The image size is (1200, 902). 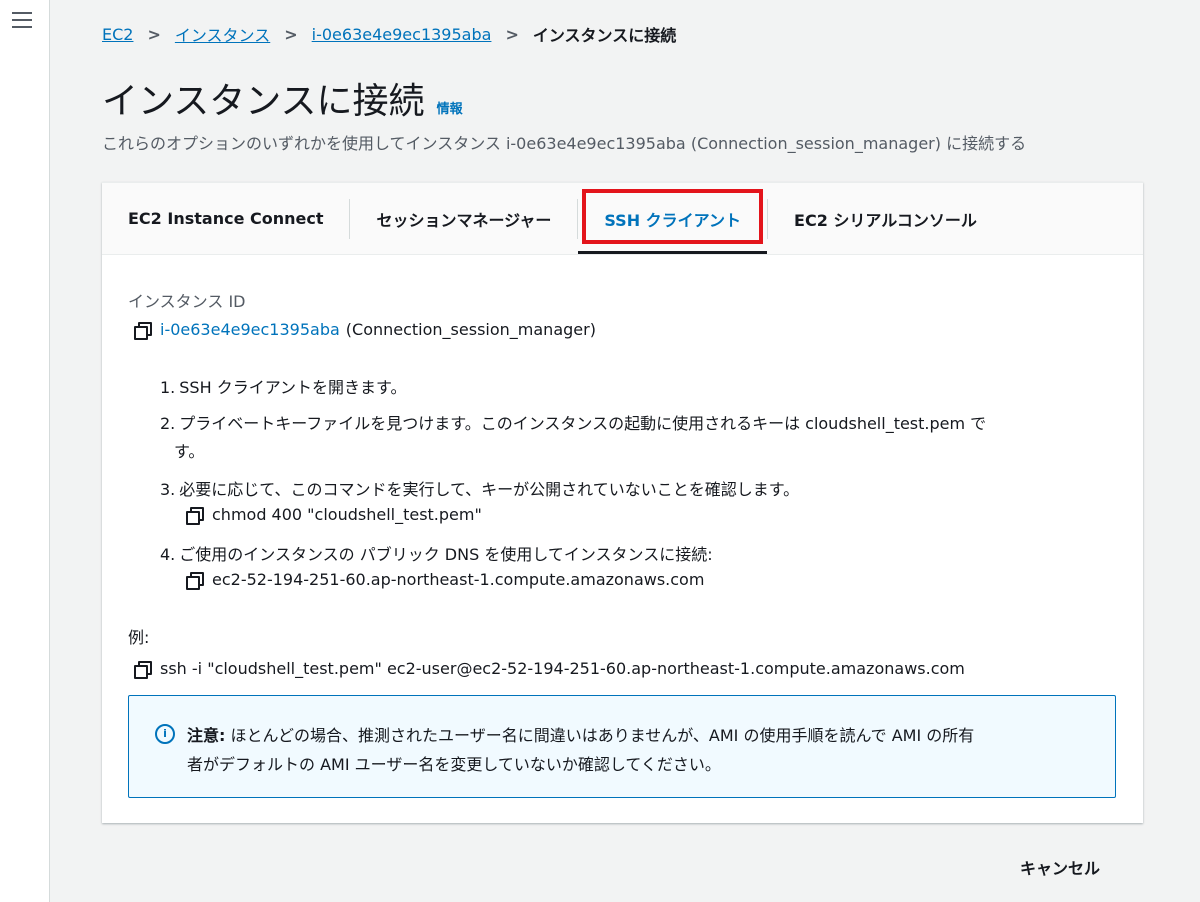 What do you see at coordinates (263, 101) in the screenshot?
I see `page-title-text: インスタンスに接続` at bounding box center [263, 101].